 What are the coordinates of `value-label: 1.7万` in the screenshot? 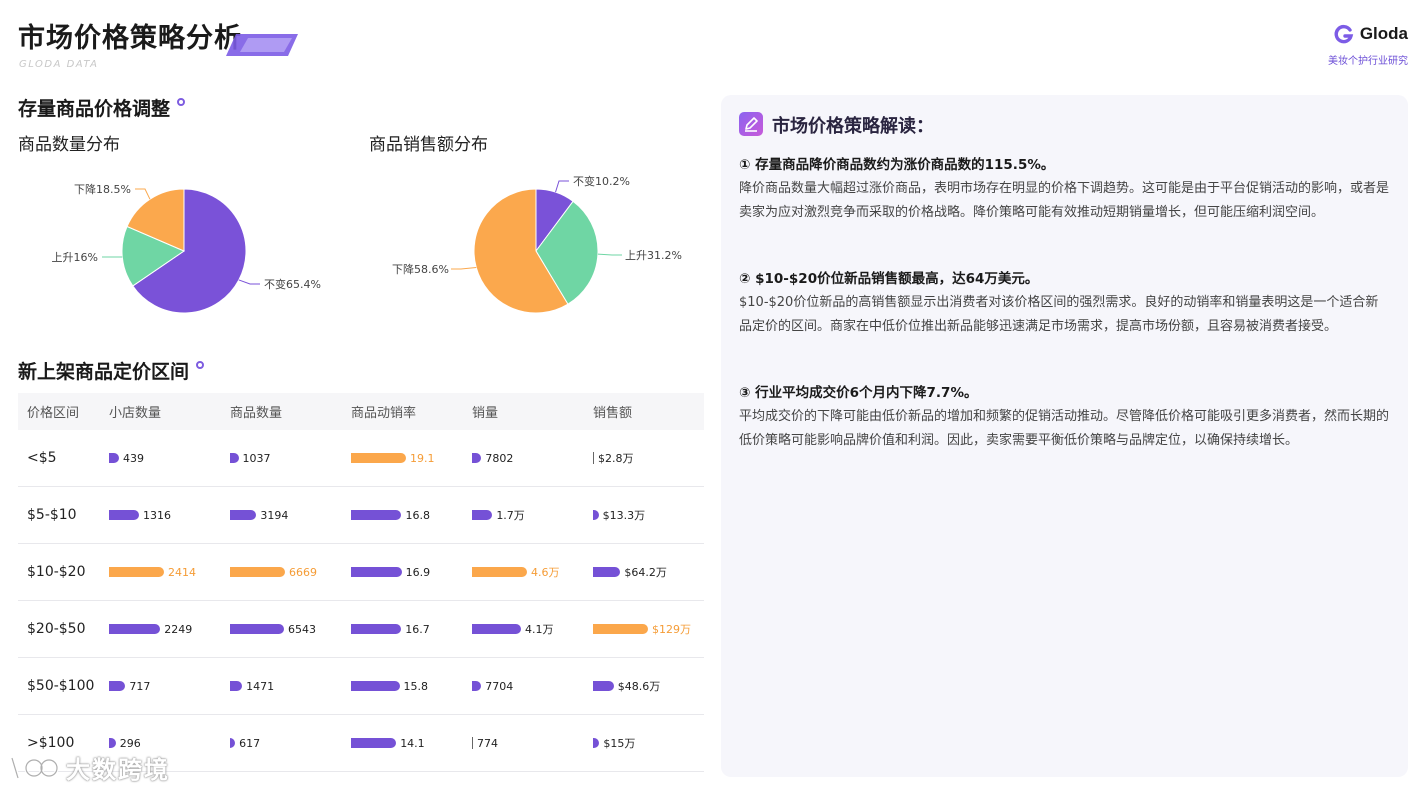 It's located at (510, 515).